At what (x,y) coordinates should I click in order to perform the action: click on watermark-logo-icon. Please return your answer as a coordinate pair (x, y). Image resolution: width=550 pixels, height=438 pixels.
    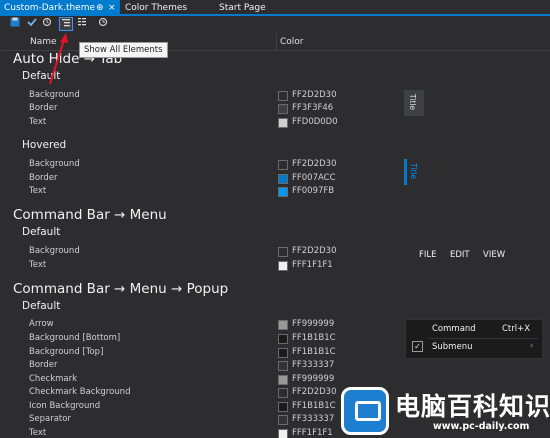
    Looking at the image, I should click on (365, 411).